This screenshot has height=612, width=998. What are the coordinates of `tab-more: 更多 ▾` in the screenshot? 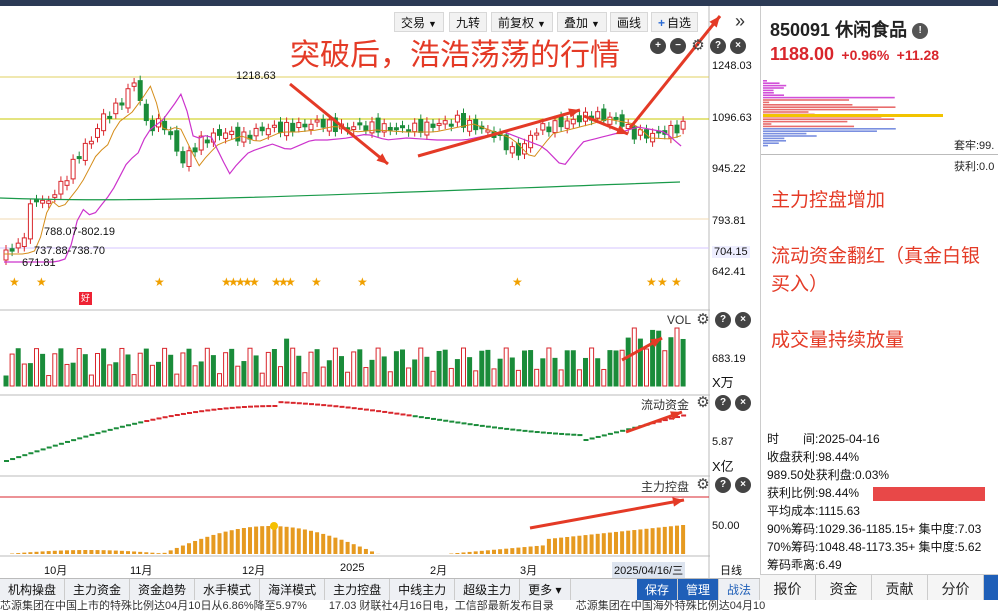 It's located at (545, 589).